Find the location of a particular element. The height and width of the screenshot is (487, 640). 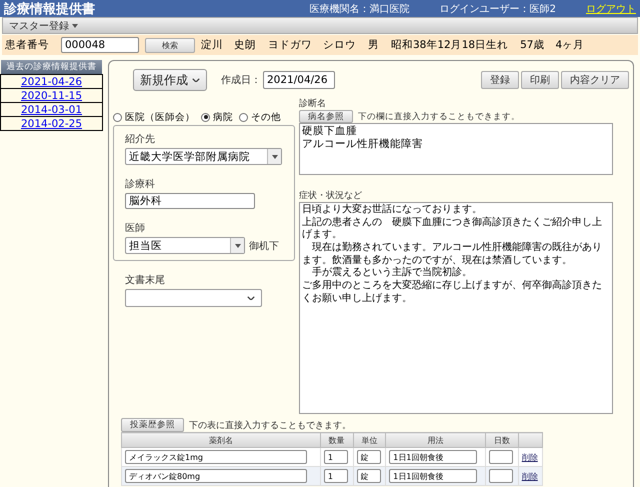

footer-label: 文書末尾 is located at coordinates (145, 280).